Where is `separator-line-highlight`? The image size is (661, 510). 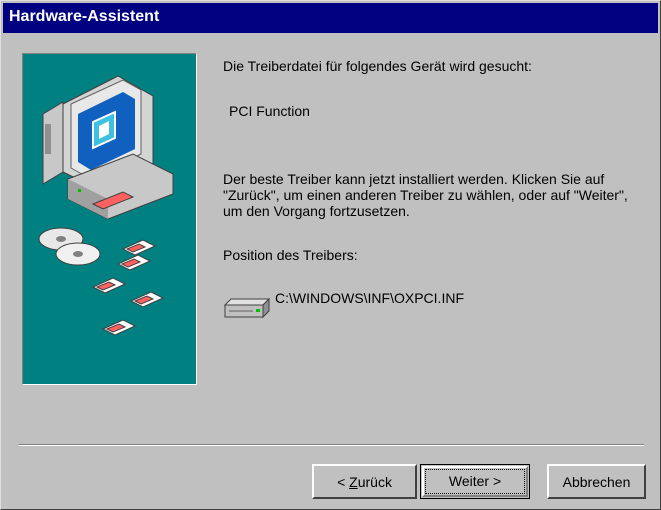 separator-line-highlight is located at coordinates (331, 445).